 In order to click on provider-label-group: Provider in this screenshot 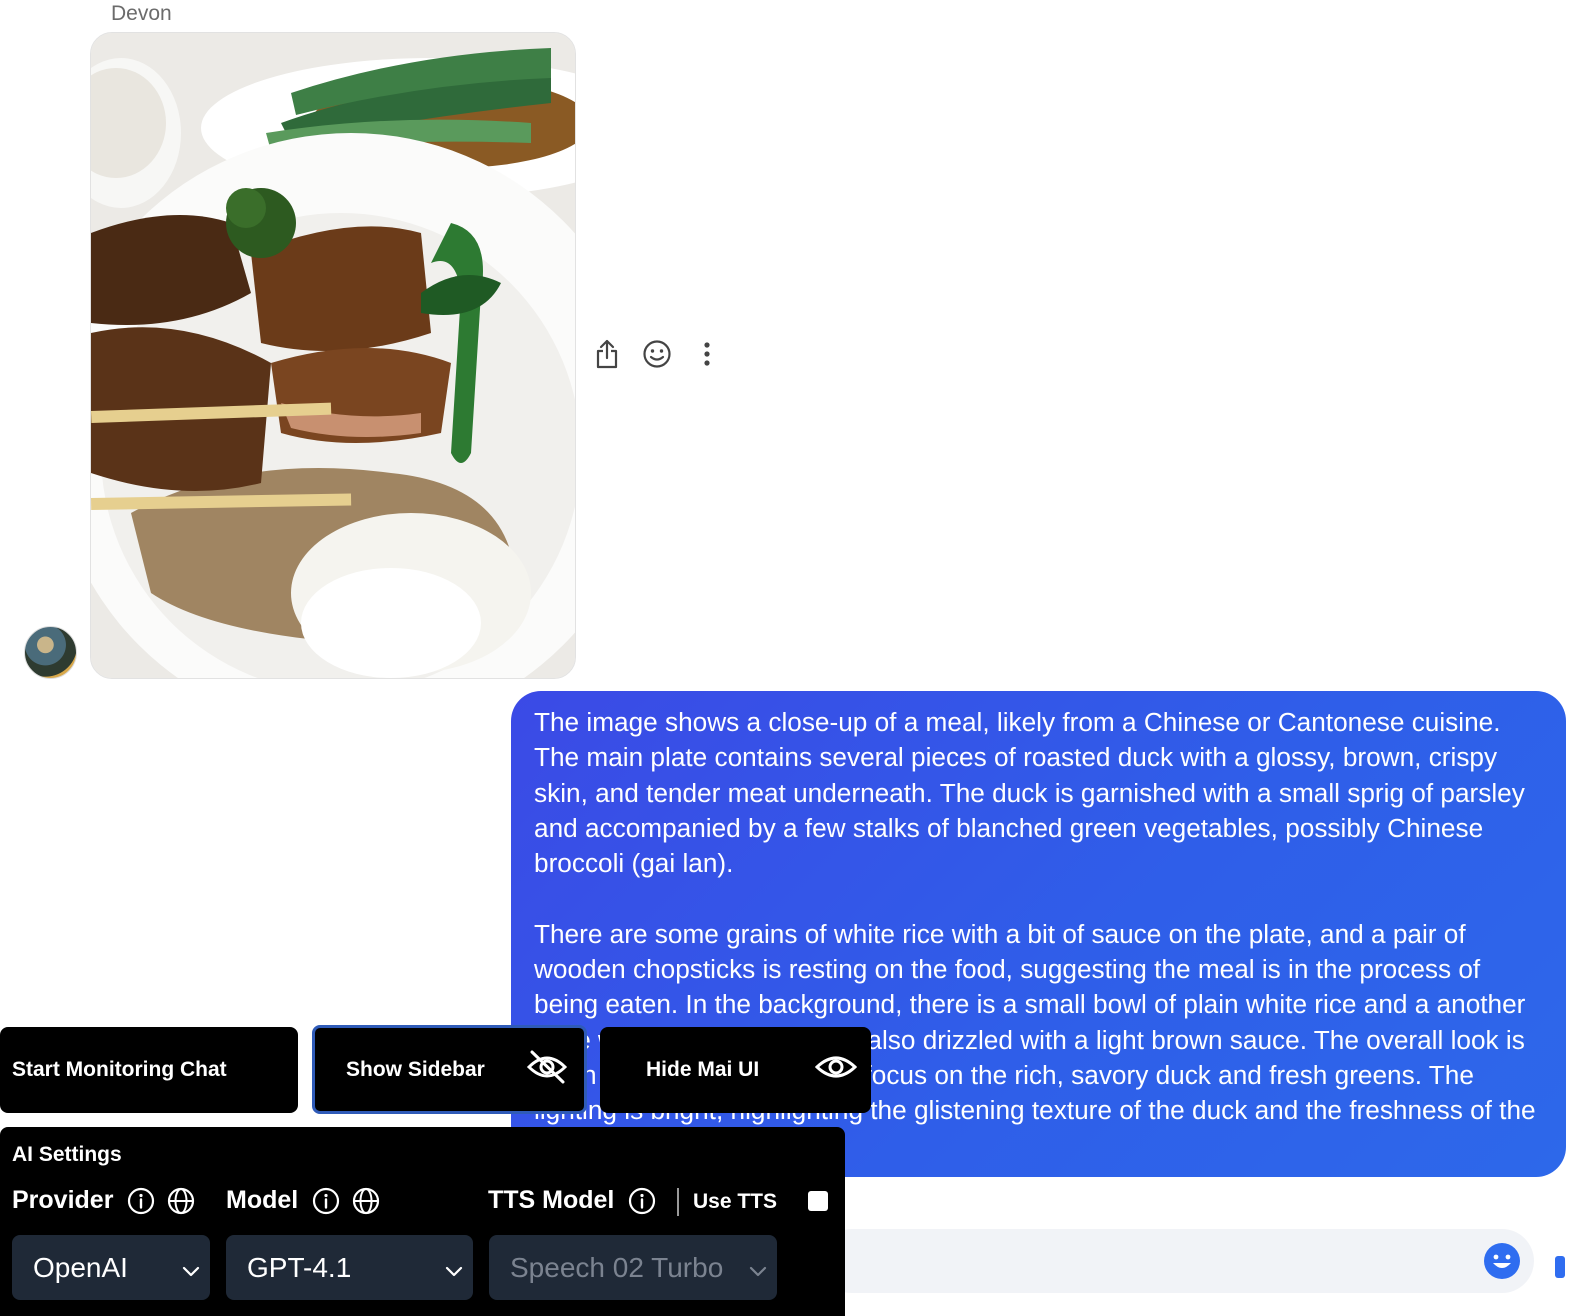, I will do `click(103, 1200)`.